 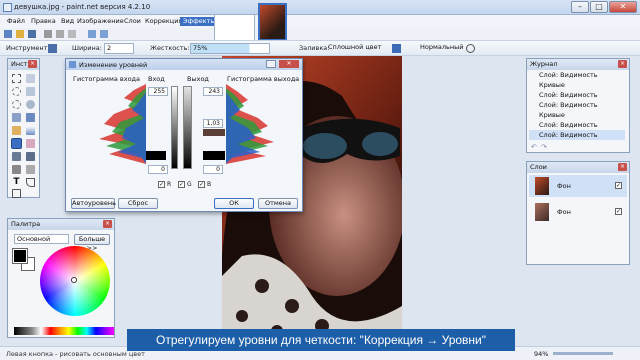 What do you see at coordinates (534, 147) in the screenshot?
I see `history-undo-icon: ↶` at bounding box center [534, 147].